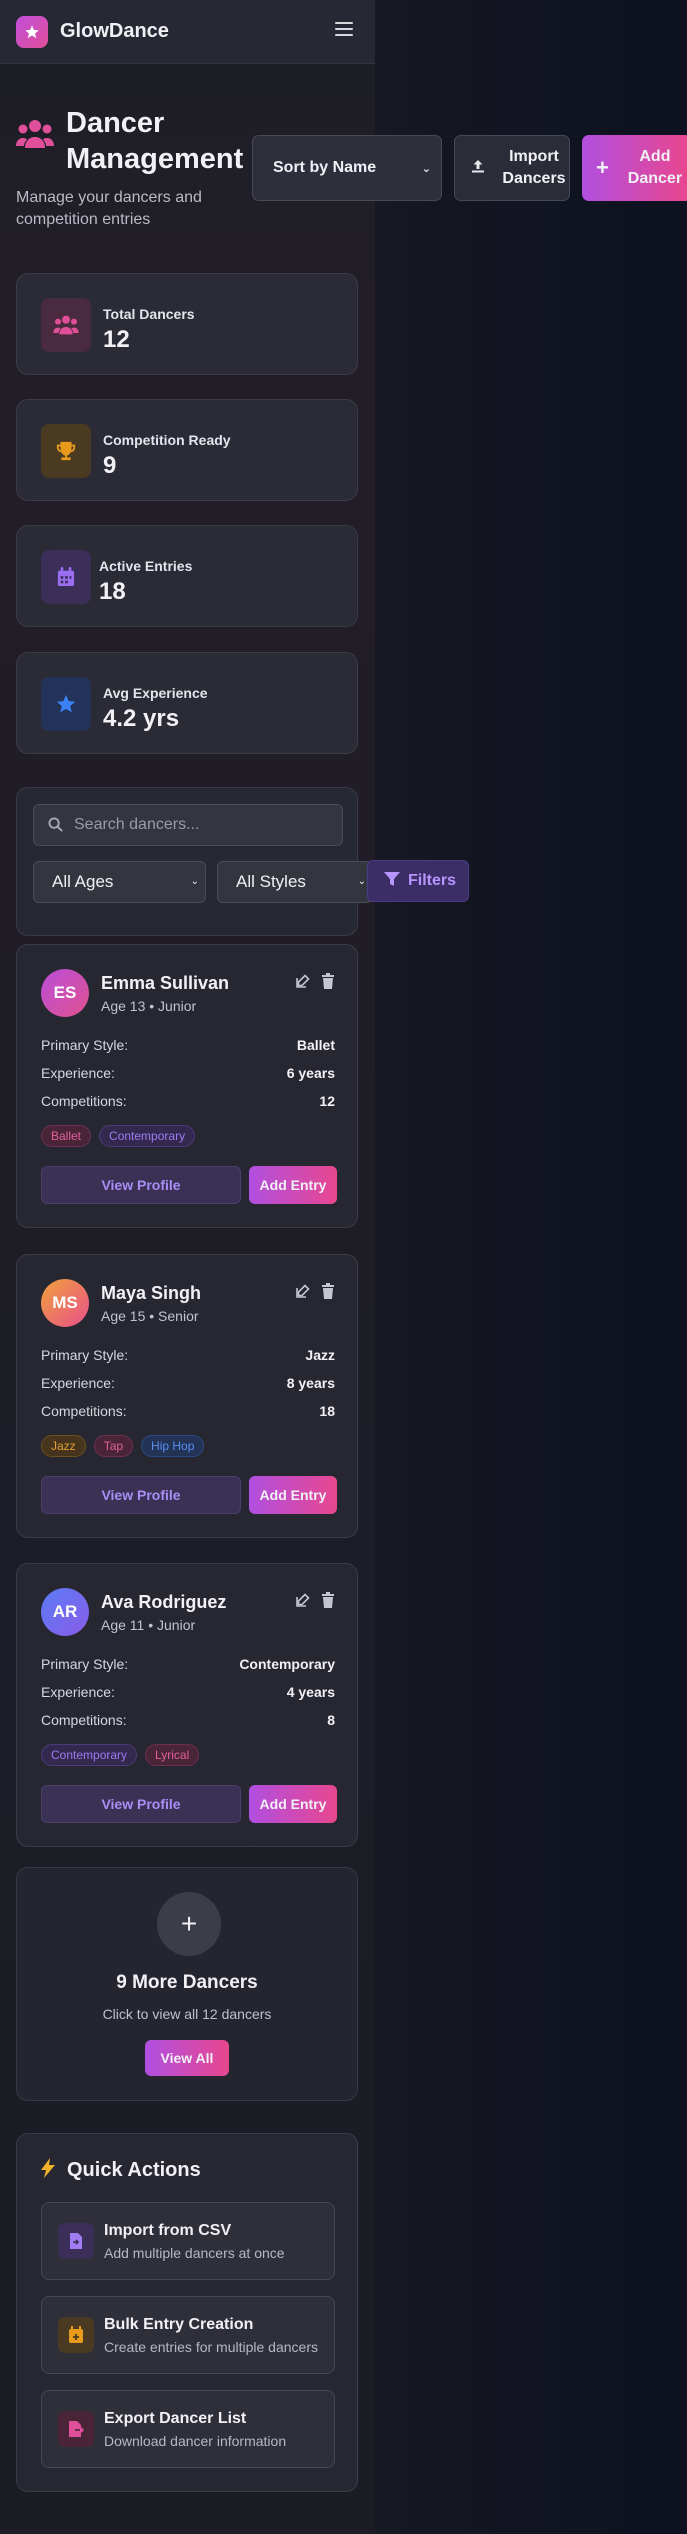  I want to click on users-icon, so click(35, 136).